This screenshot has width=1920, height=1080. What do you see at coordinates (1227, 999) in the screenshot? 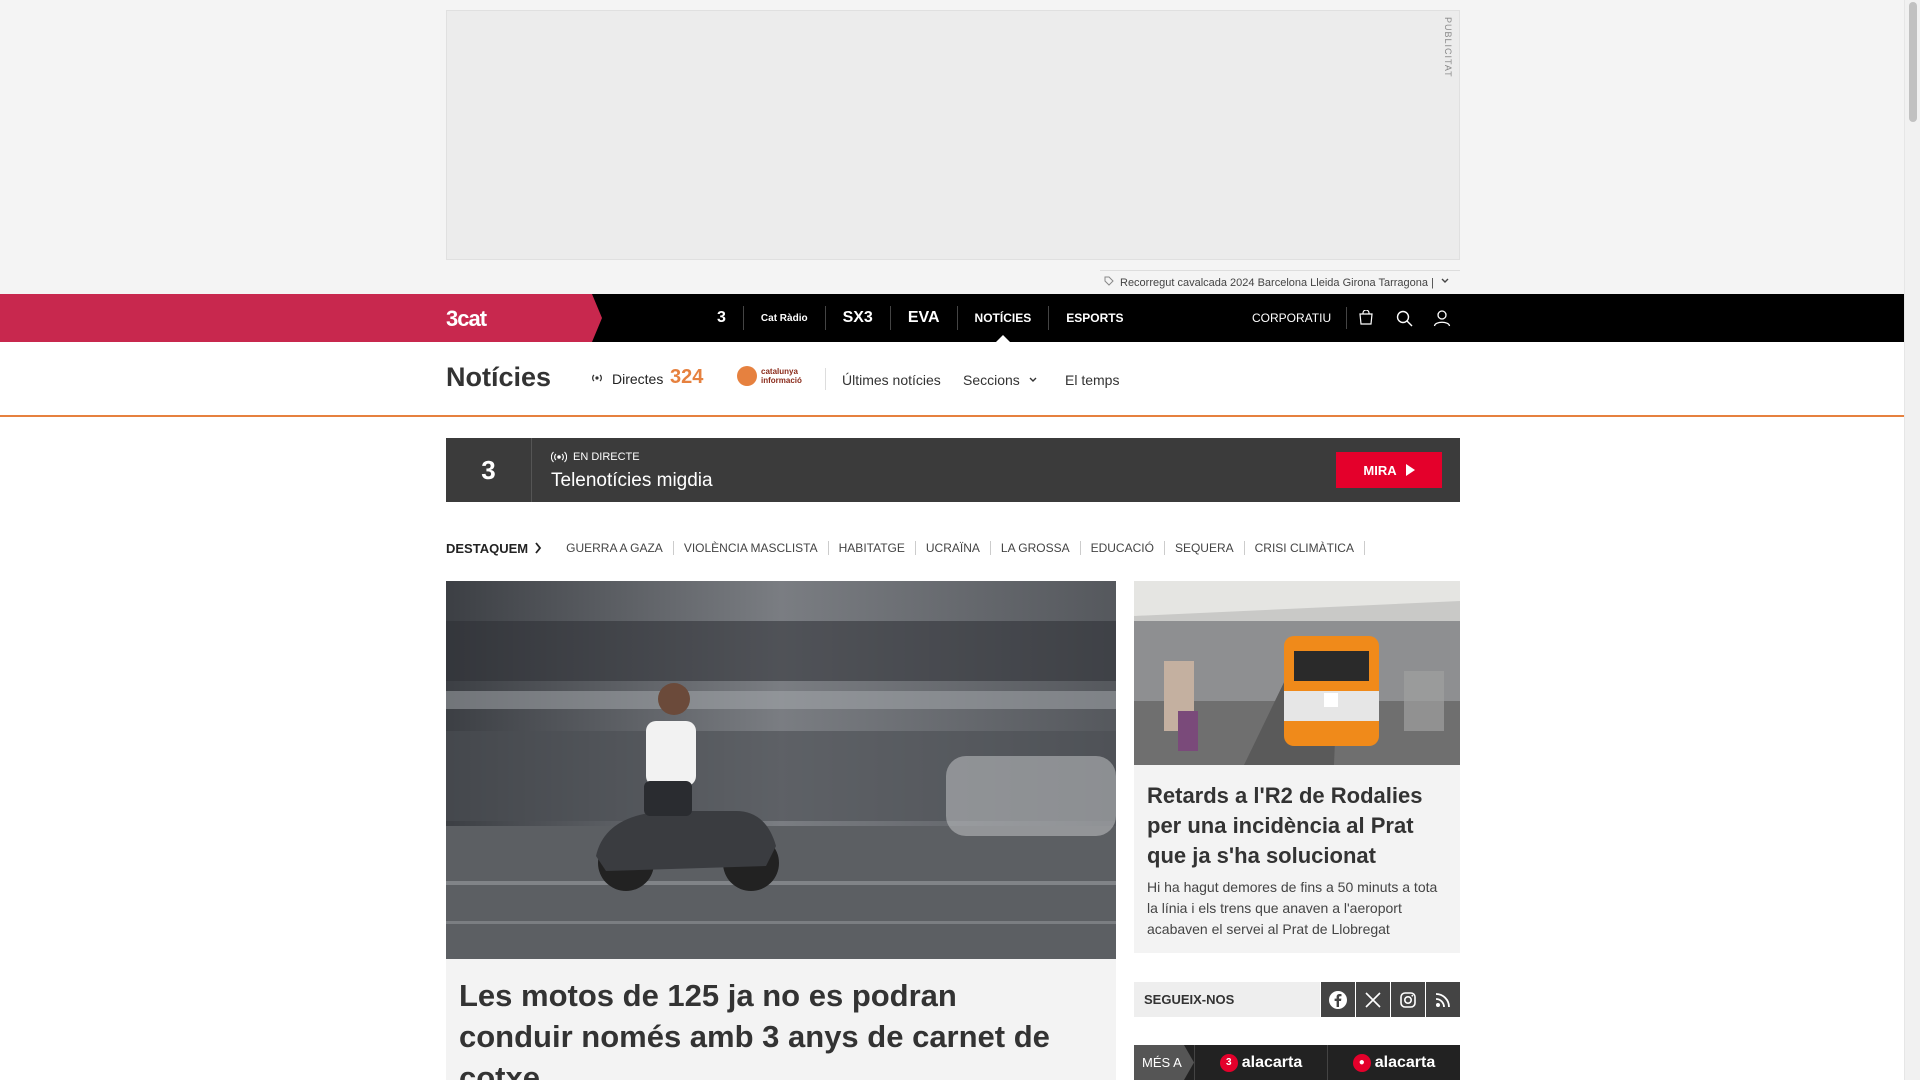
I see `follow-us-label: SEGUEIX-NOS` at bounding box center [1227, 999].